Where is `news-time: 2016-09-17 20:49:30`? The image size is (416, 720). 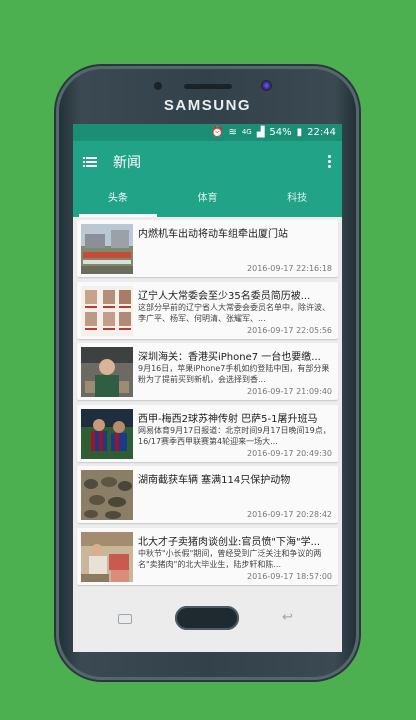
news-time: 2016-09-17 20:49:30 is located at coordinates (289, 453).